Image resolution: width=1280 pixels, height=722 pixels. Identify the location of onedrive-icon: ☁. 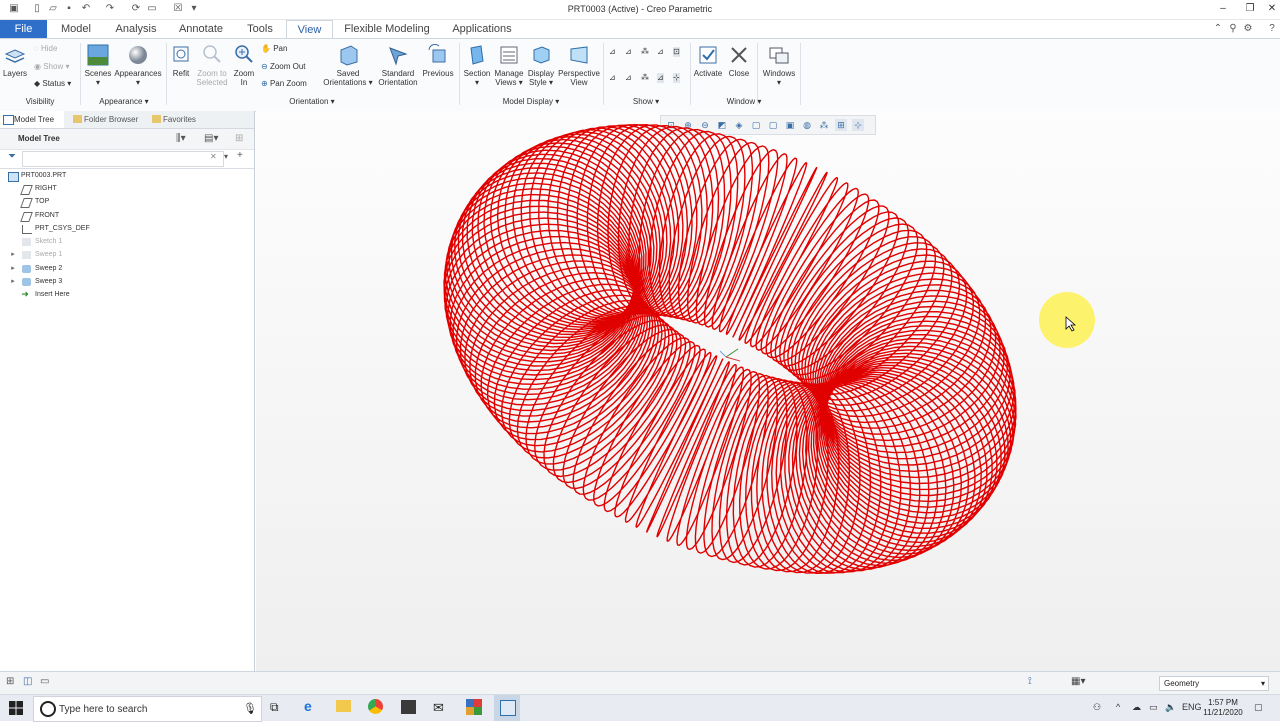
(1136, 707).